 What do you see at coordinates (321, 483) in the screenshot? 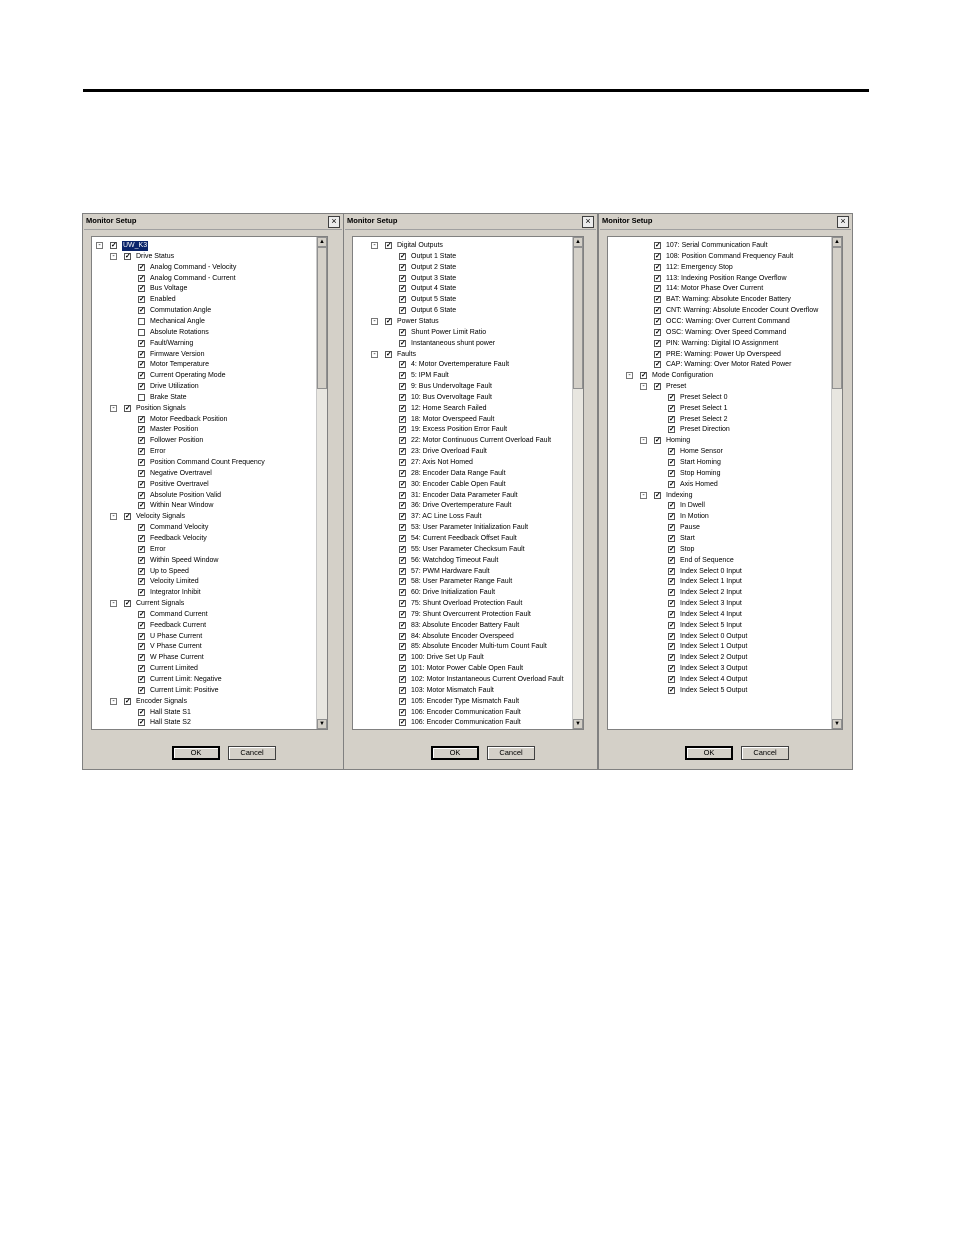
I see `vertical-scrollbar: ▲ ▼` at bounding box center [321, 483].